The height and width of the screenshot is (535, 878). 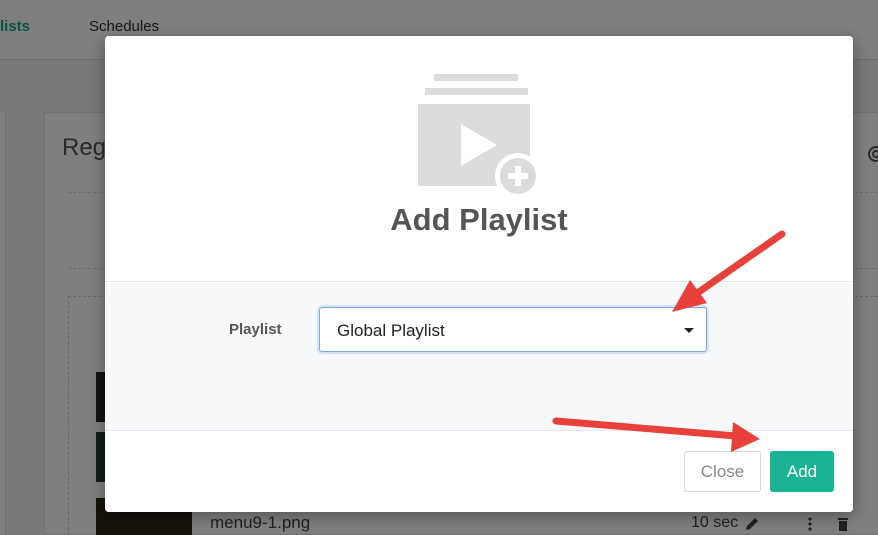 I want to click on playlist-add-icon, so click(x=479, y=134).